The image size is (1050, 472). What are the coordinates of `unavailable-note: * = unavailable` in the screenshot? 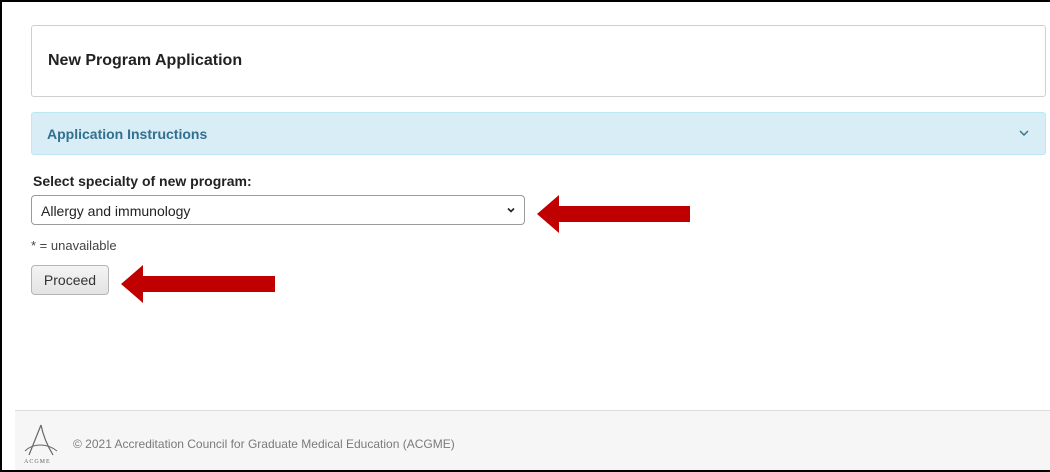 It's located at (74, 245).